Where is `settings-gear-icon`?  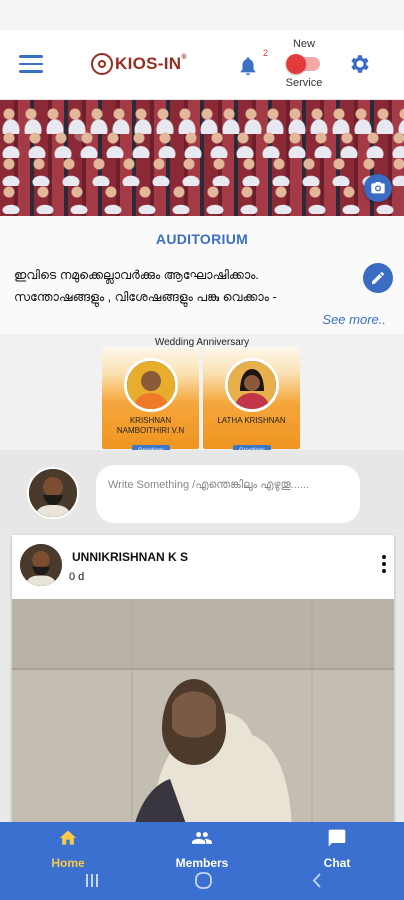 settings-gear-icon is located at coordinates (359, 64).